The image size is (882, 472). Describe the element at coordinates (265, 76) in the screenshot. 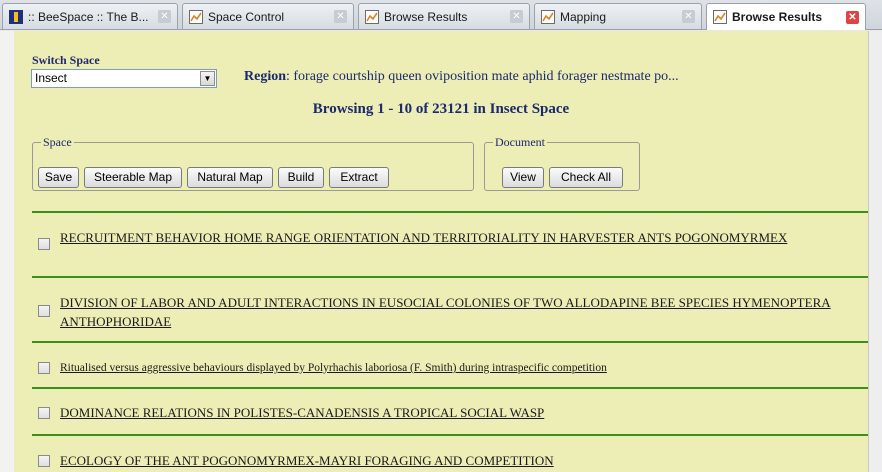

I see `region-label: Region` at that location.